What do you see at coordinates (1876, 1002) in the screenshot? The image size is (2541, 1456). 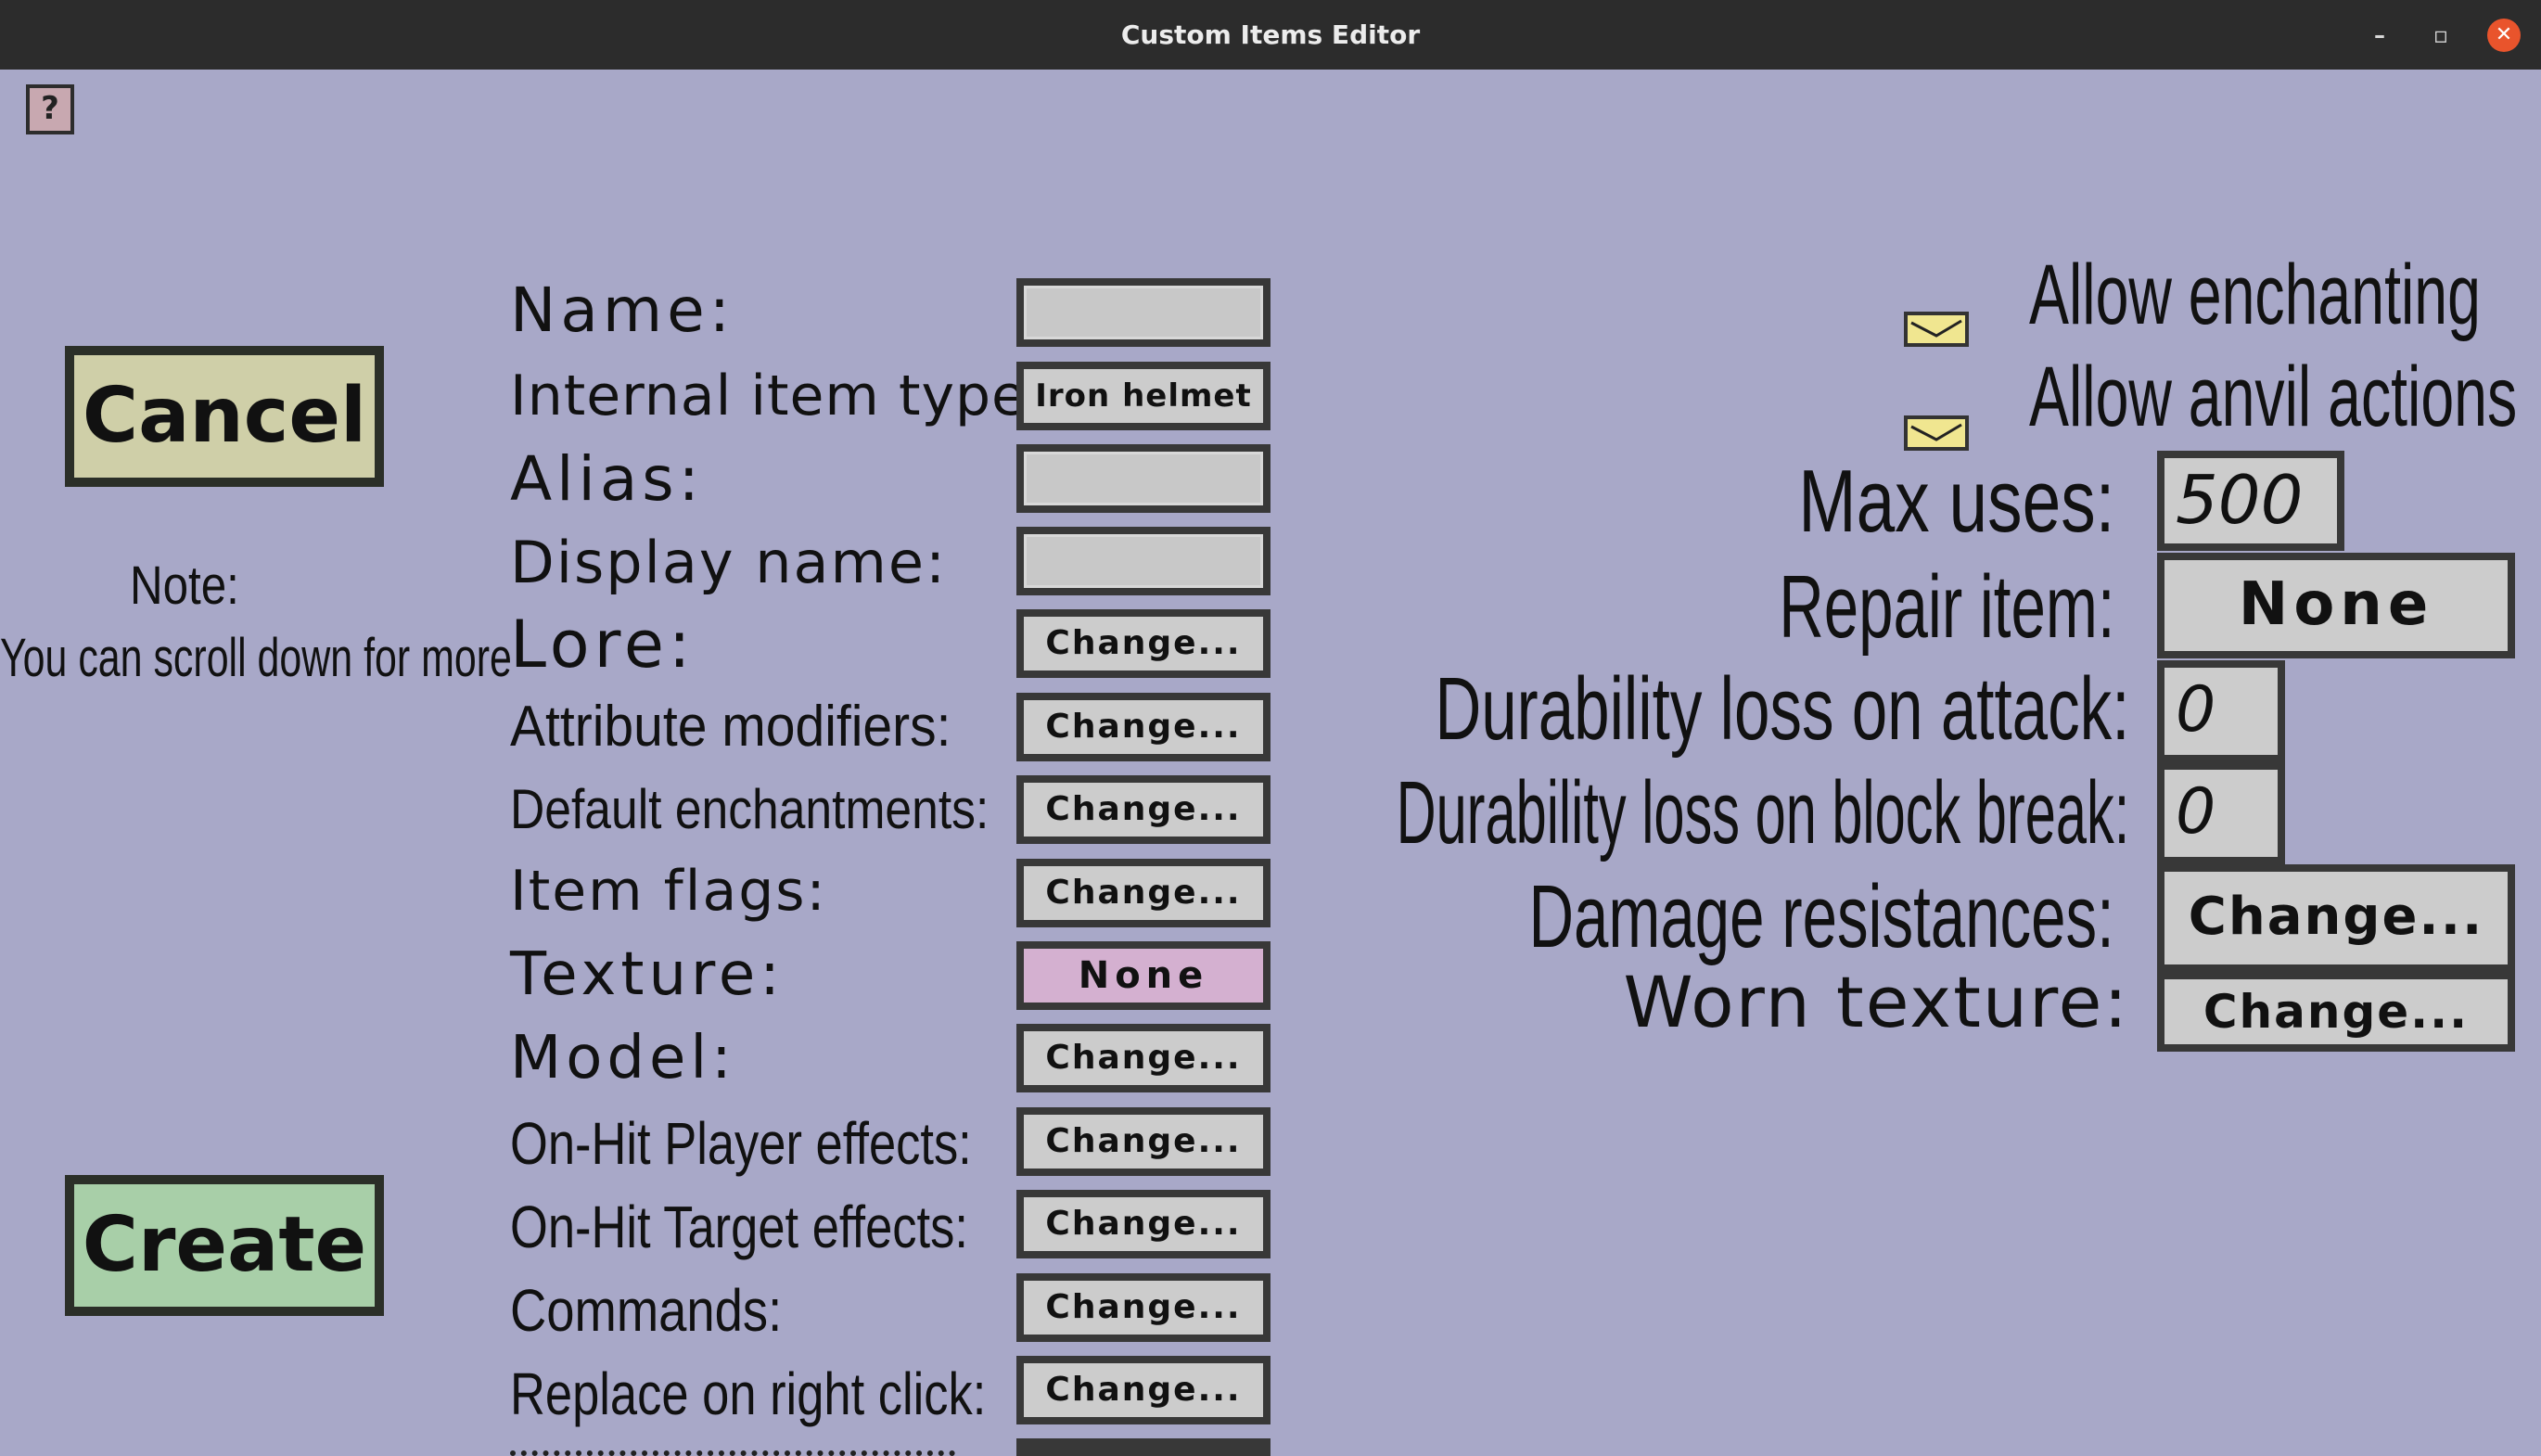 I see `worn-texture-label: Worn texture:` at bounding box center [1876, 1002].